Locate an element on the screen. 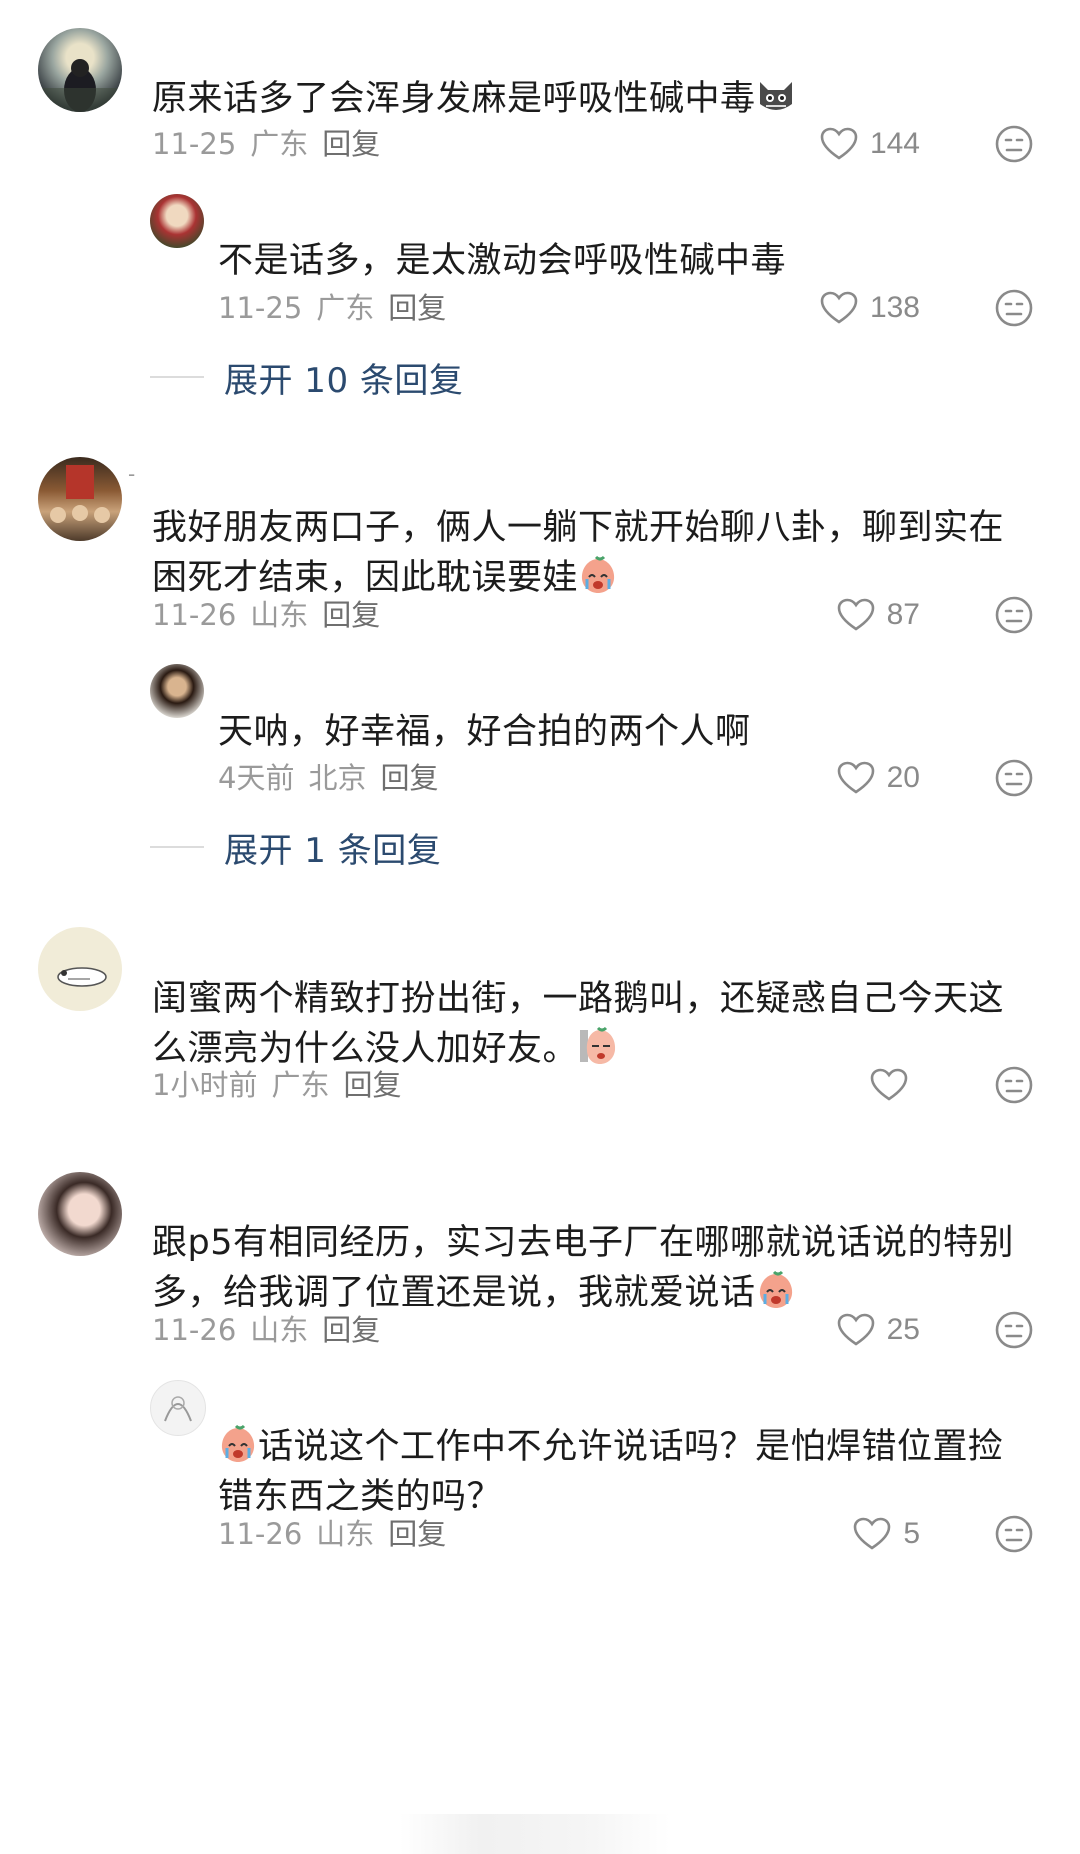 This screenshot has width=1080, height=1854. expand-replies-button: 展开 1 条回复 is located at coordinates (295, 847).